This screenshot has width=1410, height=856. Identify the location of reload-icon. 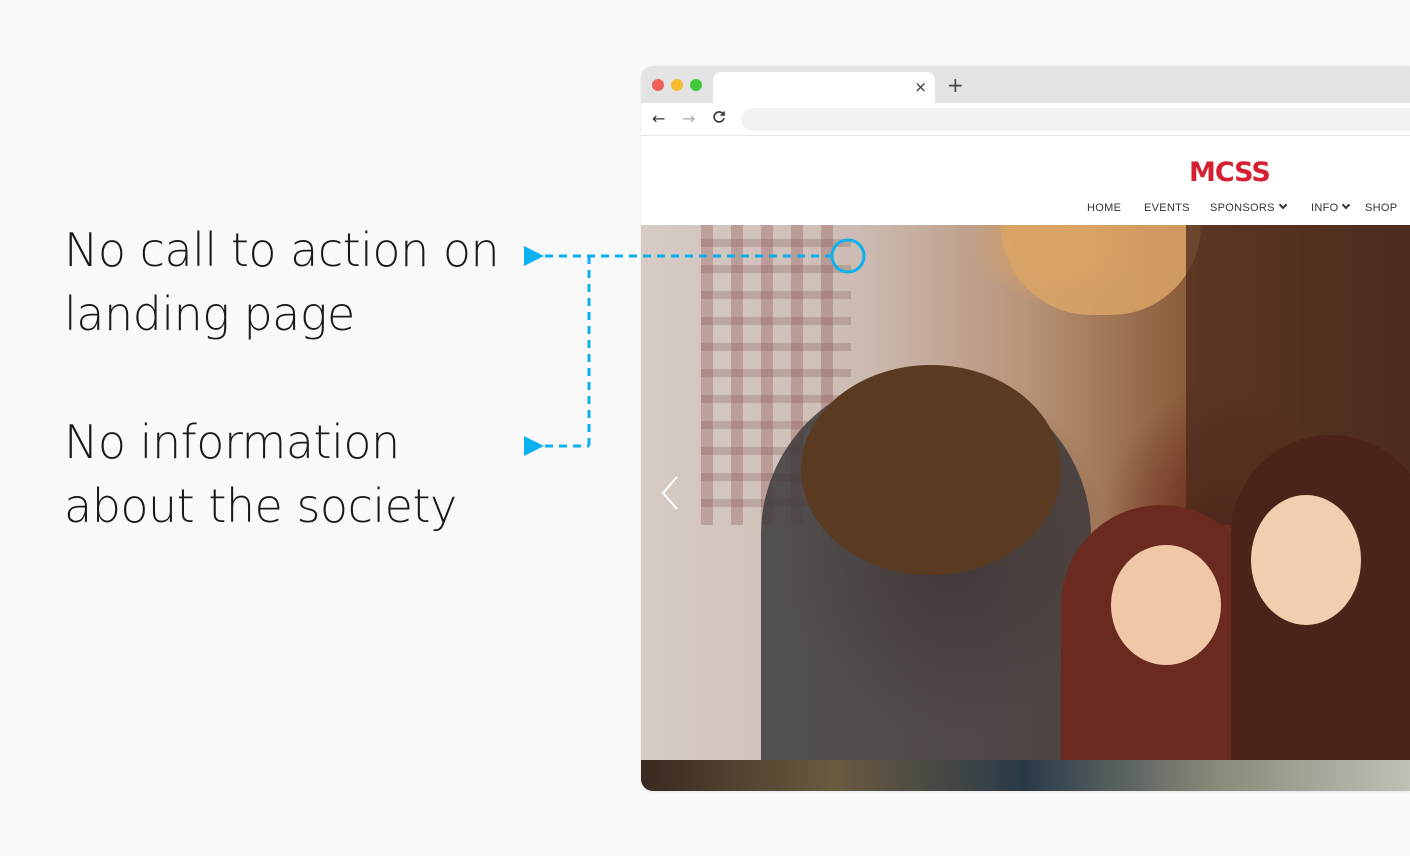
(719, 119).